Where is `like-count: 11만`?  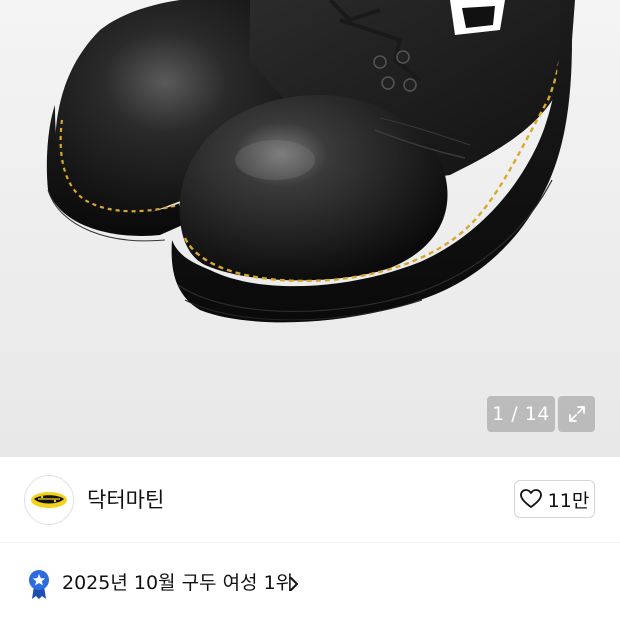
like-count: 11만 is located at coordinates (568, 500).